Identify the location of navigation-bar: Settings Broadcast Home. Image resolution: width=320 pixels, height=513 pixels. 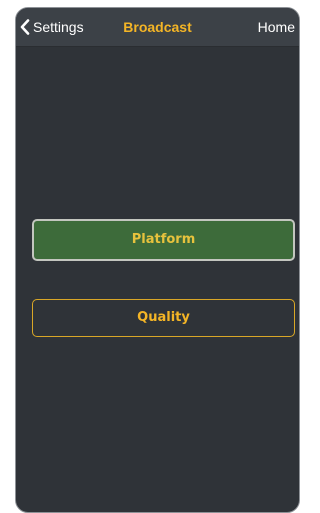
(157, 27).